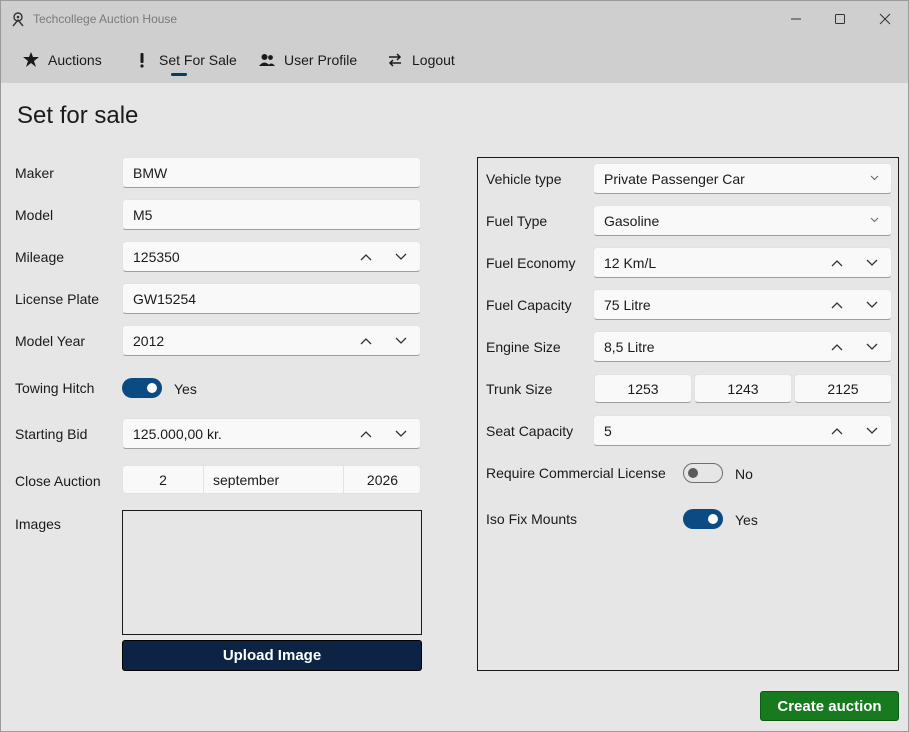 The image size is (909, 732). Describe the element at coordinates (50, 341) in the screenshot. I see `model-year-label: Model Year` at that location.